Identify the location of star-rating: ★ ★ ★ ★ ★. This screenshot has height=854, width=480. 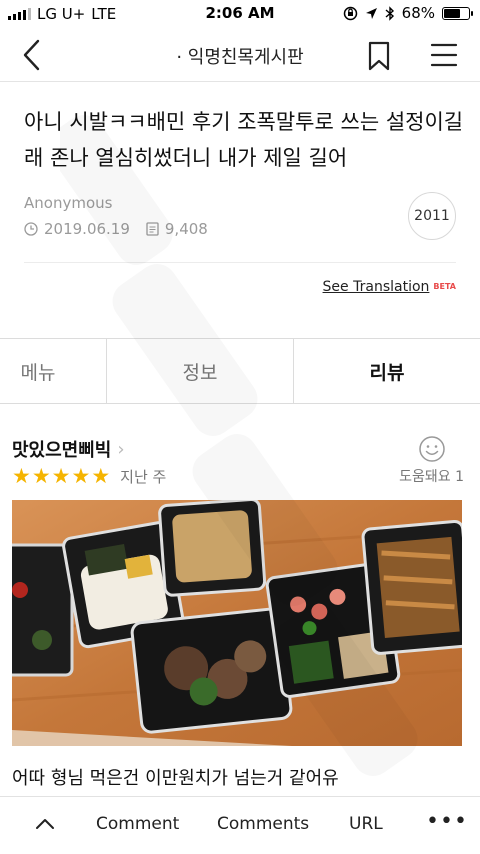
(61, 476).